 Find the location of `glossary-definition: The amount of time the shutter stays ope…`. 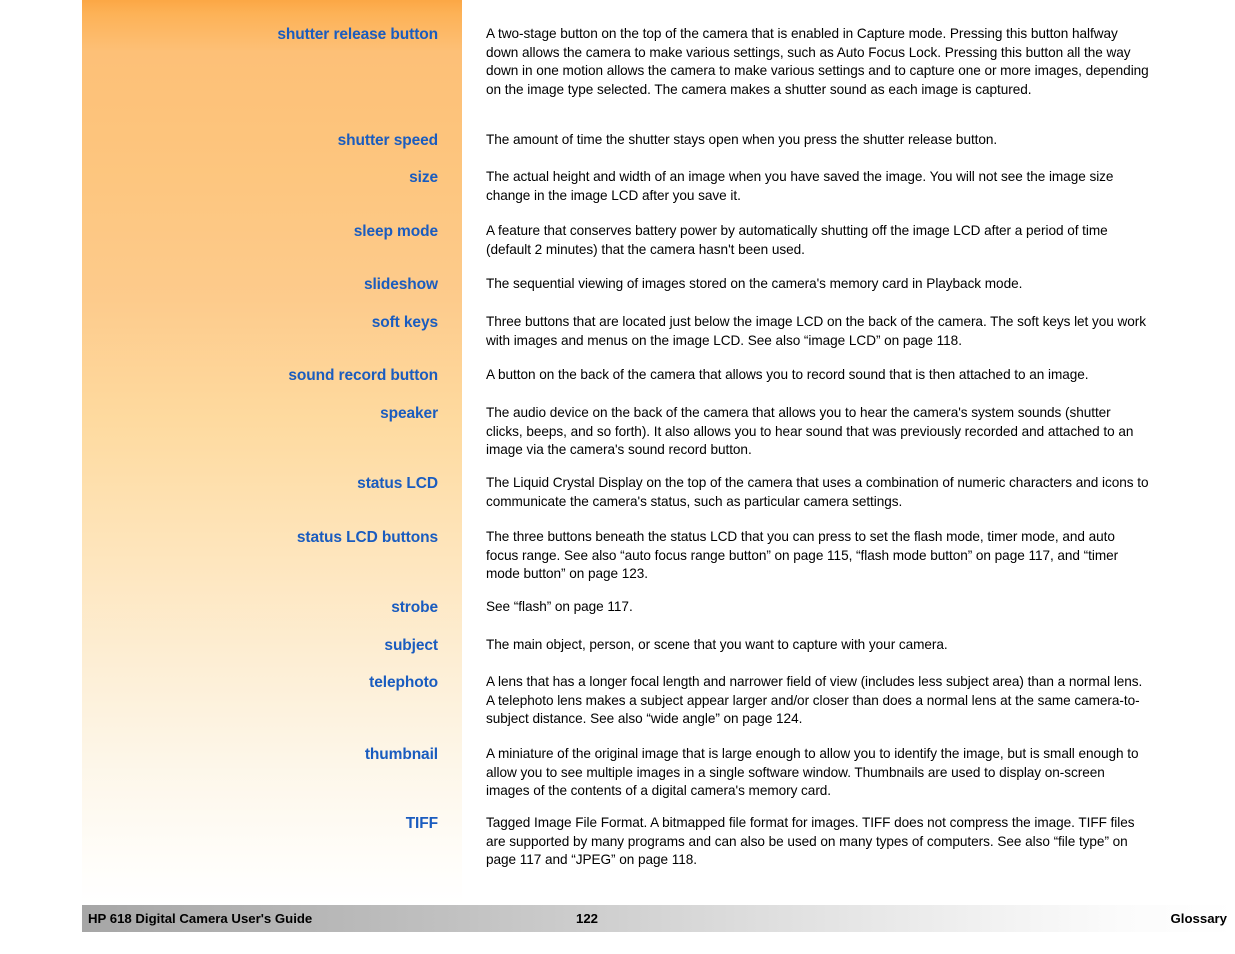

glossary-definition: The amount of time the shutter stays ope… is located at coordinates (742, 139).